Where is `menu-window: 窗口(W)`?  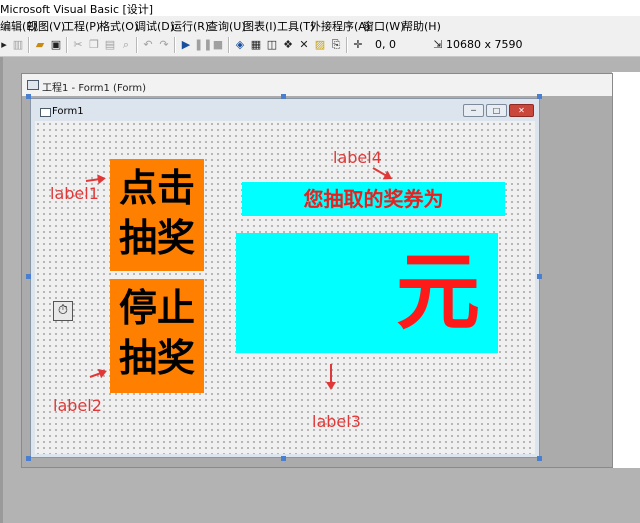
menu-window: 窗口(W) is located at coordinates (383, 26).